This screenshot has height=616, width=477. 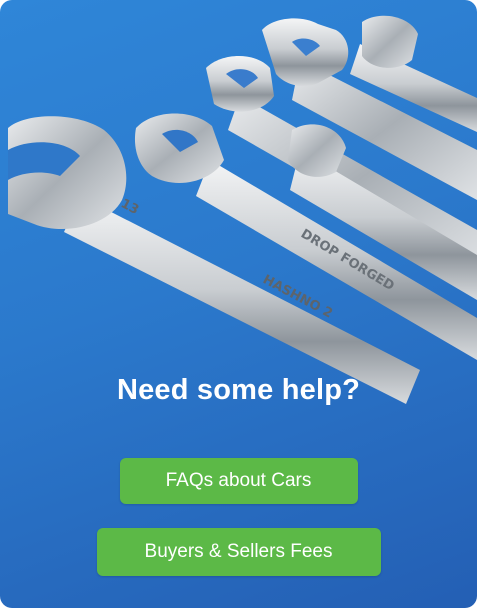 What do you see at coordinates (238, 390) in the screenshot?
I see `help-headline: Need some help?` at bounding box center [238, 390].